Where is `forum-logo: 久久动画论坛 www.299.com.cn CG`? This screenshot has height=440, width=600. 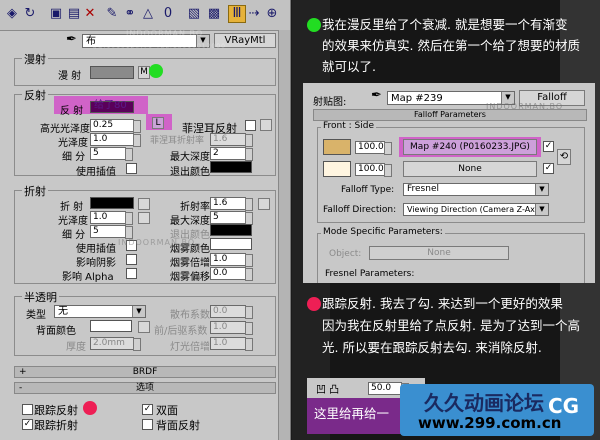 forum-logo: 久久动画论坛 www.299.com.cn CG is located at coordinates (497, 410).